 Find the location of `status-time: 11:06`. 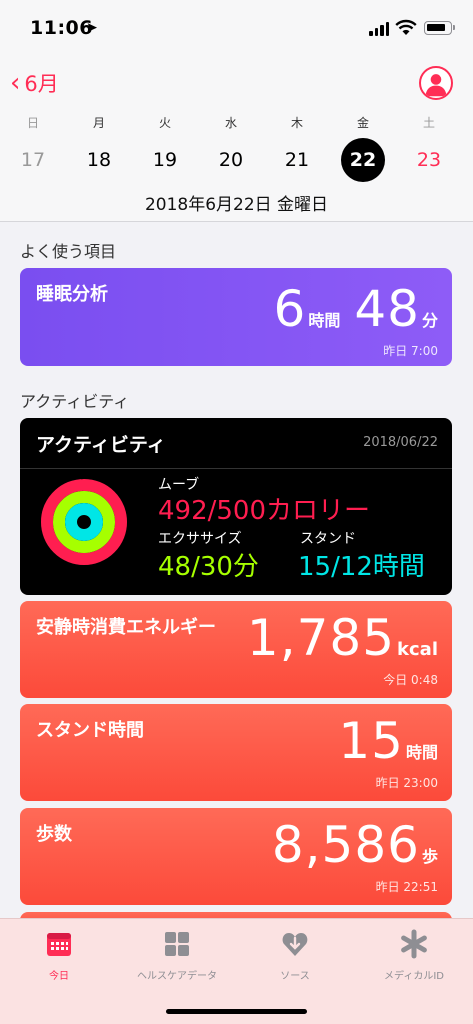

status-time: 11:06 is located at coordinates (61, 28).